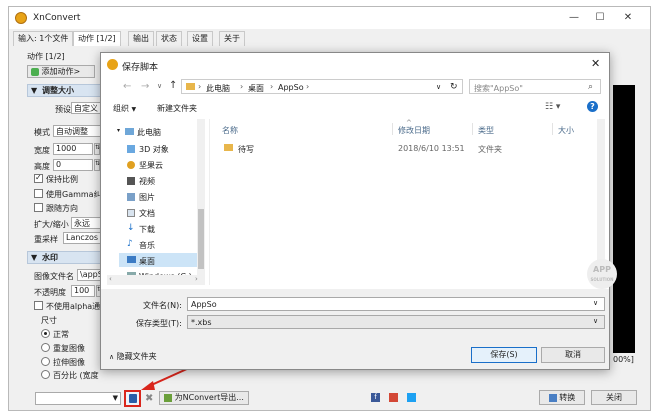 This screenshot has width=659, height=417. I want to click on opacity-input: 100, so click(83, 291).